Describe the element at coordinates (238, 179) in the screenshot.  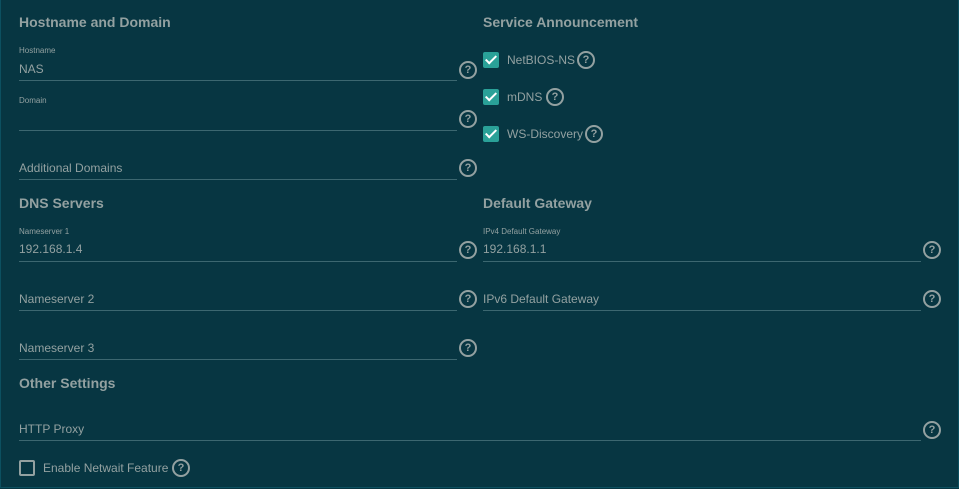
I see `additional-domains-underline` at that location.